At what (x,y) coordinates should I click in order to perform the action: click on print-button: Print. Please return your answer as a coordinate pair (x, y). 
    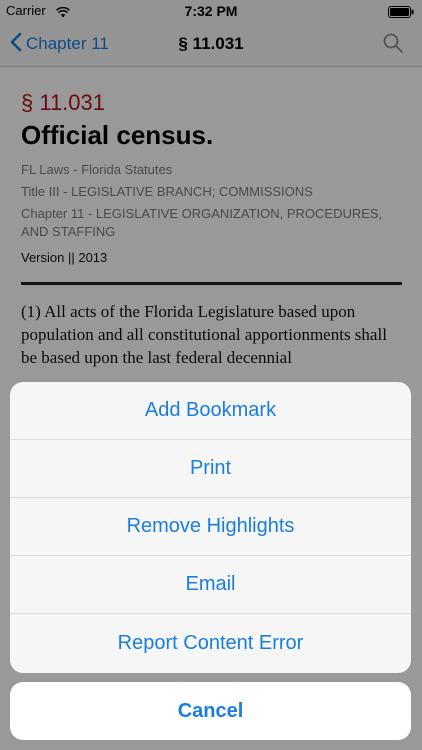
    Looking at the image, I should click on (210, 469).